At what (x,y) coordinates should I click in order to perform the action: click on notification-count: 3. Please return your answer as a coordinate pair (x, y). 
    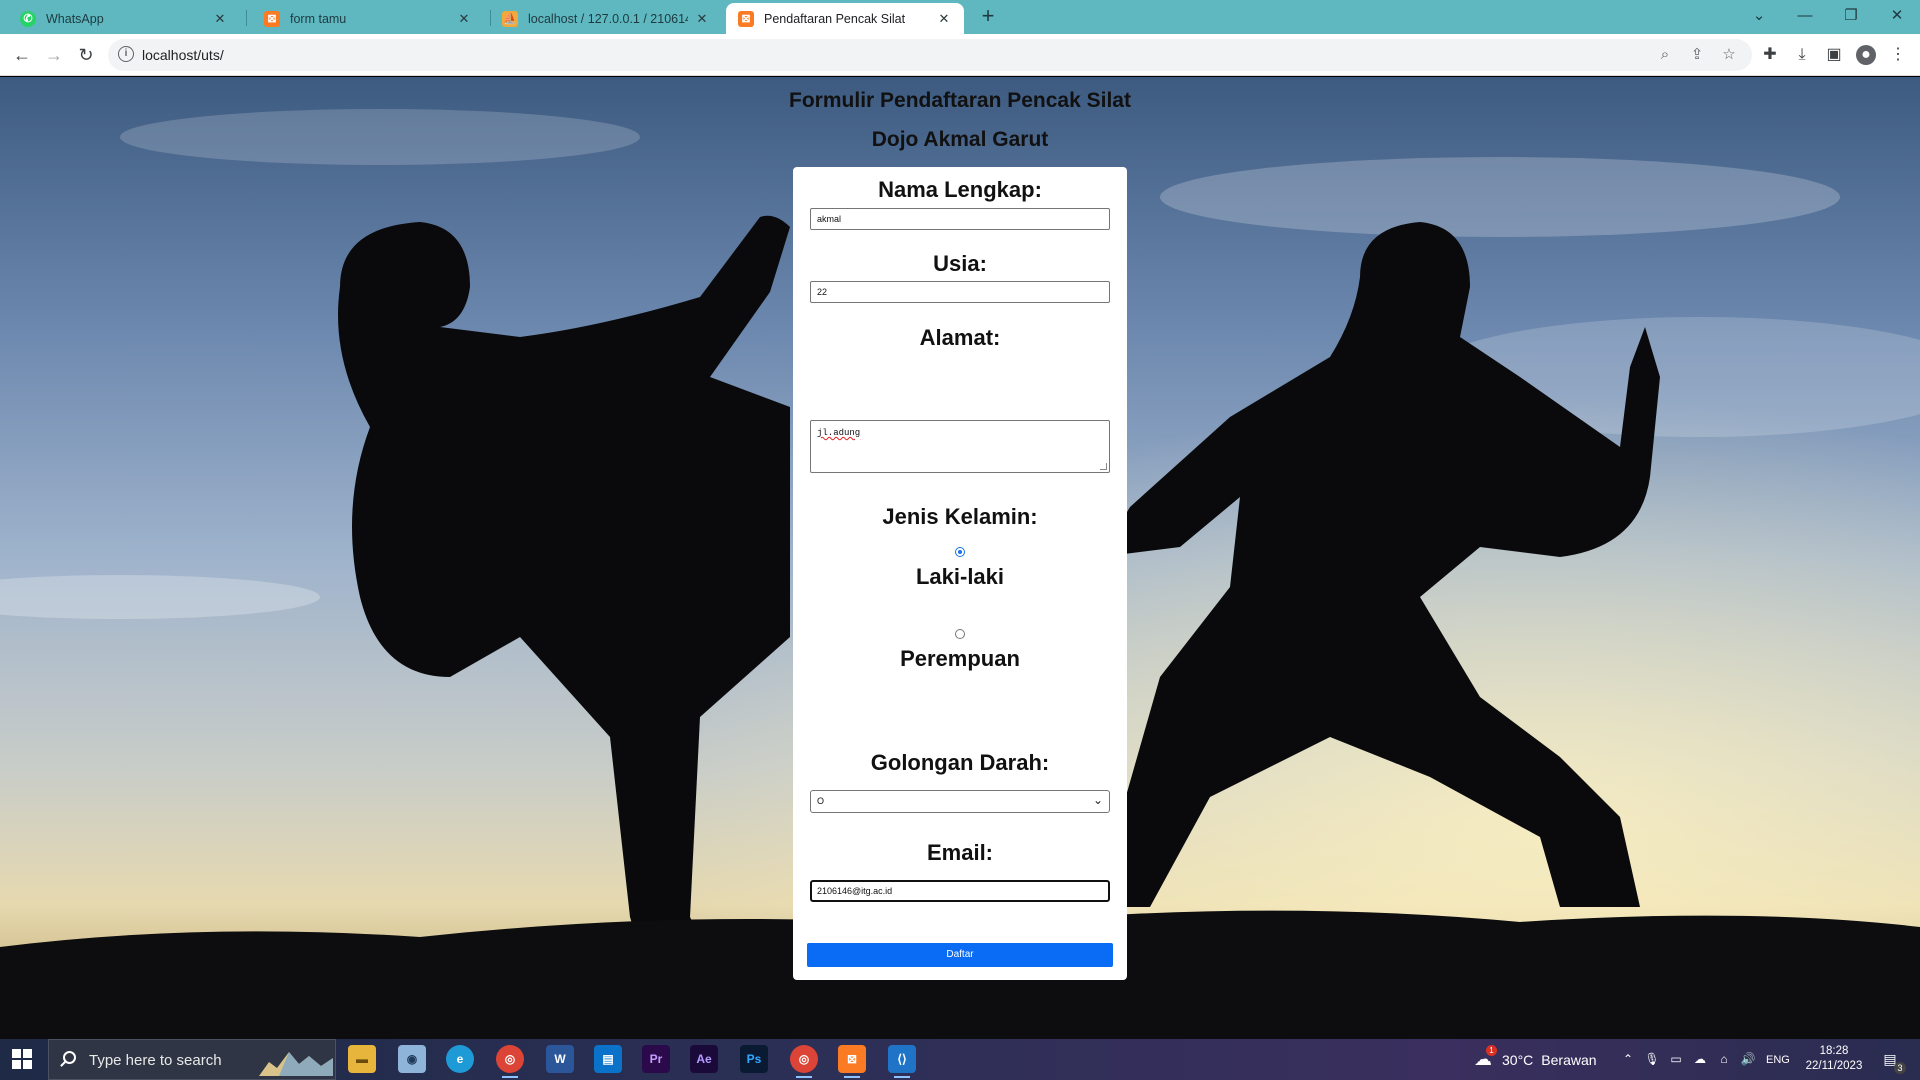
    Looking at the image, I should click on (1900, 1068).